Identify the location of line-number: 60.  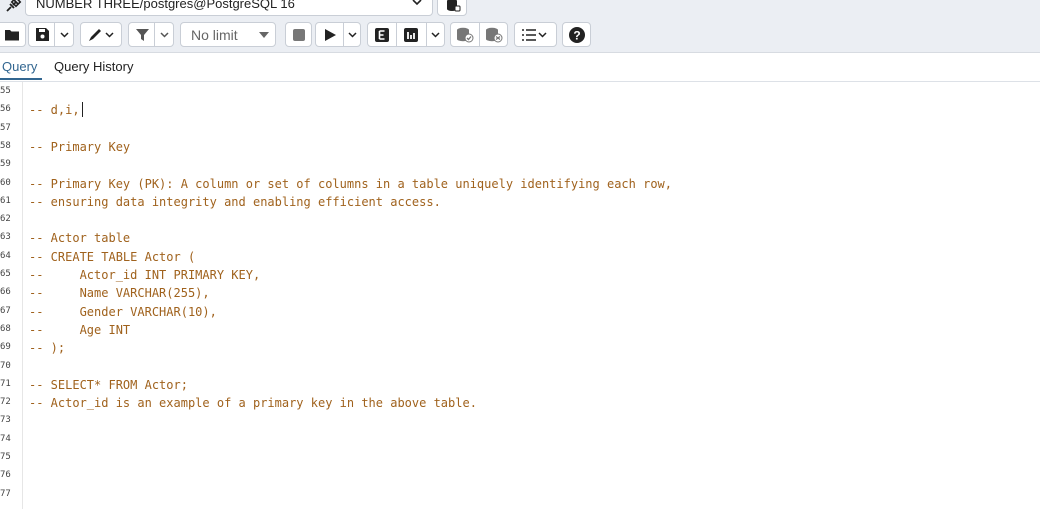
(5, 182).